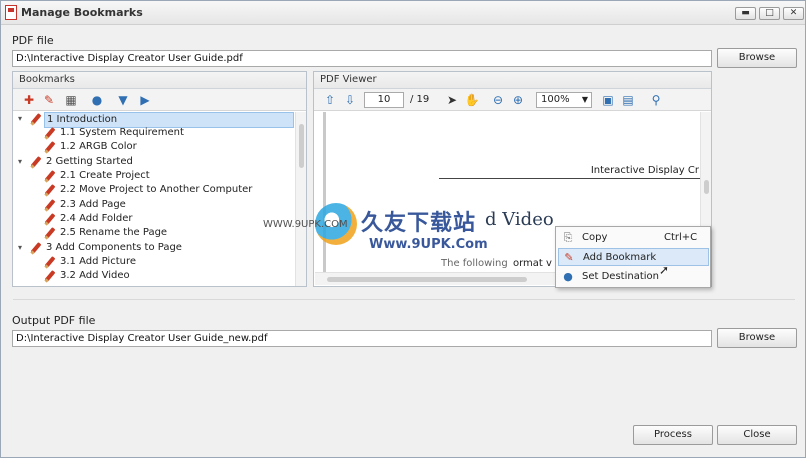 Image resolution: width=806 pixels, height=458 pixels. What do you see at coordinates (633, 238) in the screenshot?
I see `menu-item-copy: ⎘ Copy Ctrl+C` at bounding box center [633, 238].